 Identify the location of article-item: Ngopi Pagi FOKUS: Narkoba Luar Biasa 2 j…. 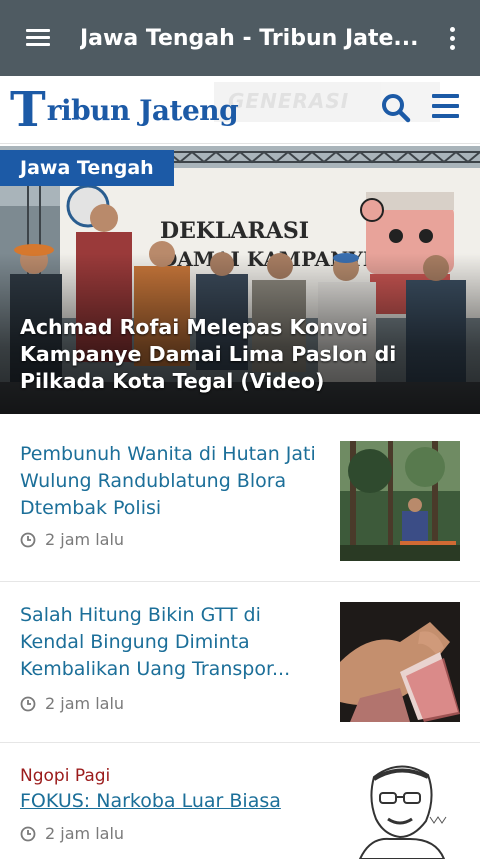
(240, 801).